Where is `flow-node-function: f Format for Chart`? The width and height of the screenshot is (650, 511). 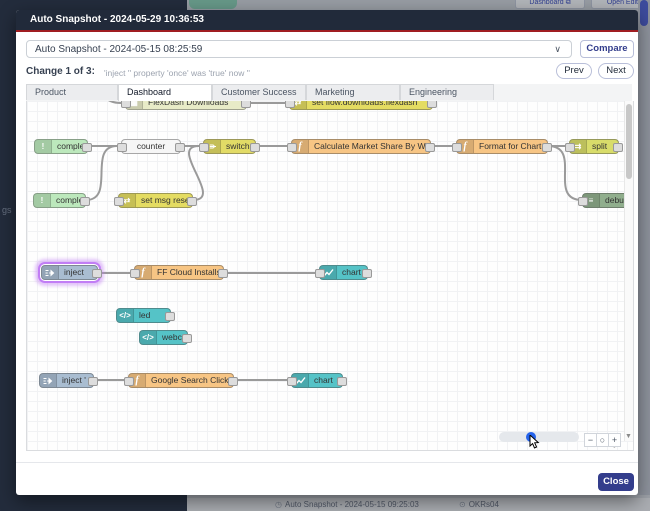
flow-node-function: f Format for Chart is located at coordinates (502, 146).